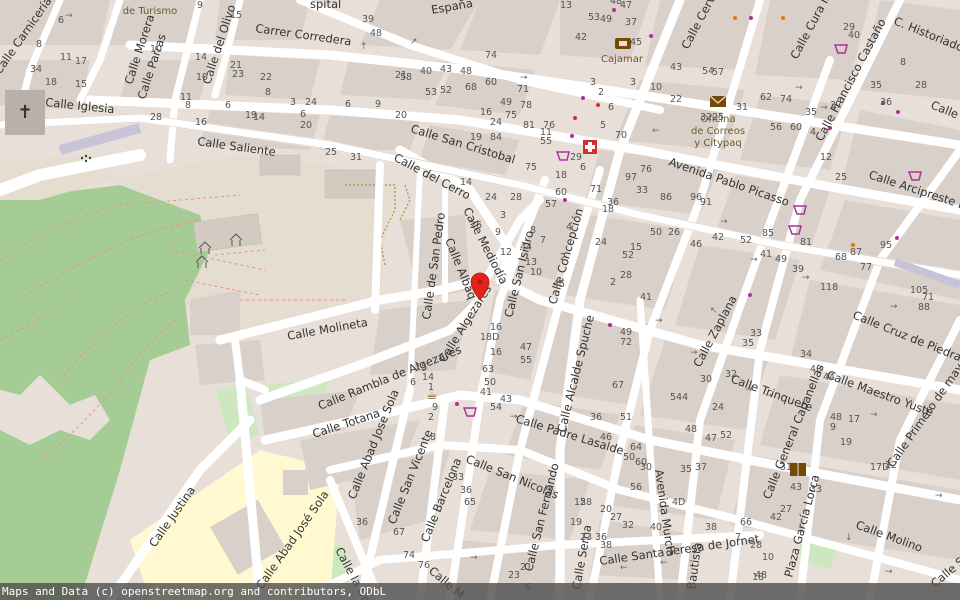 This screenshot has width=960, height=600. I want to click on house-number: 21, so click(526, 567).